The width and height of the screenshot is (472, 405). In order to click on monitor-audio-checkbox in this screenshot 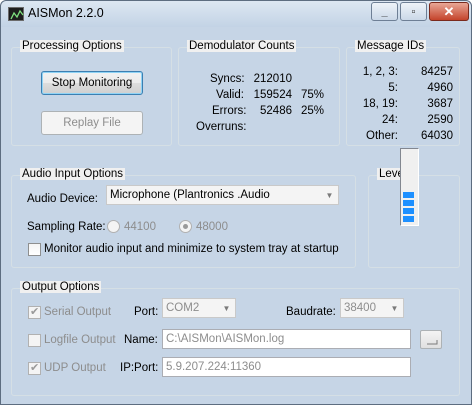, I will do `click(34, 249)`.